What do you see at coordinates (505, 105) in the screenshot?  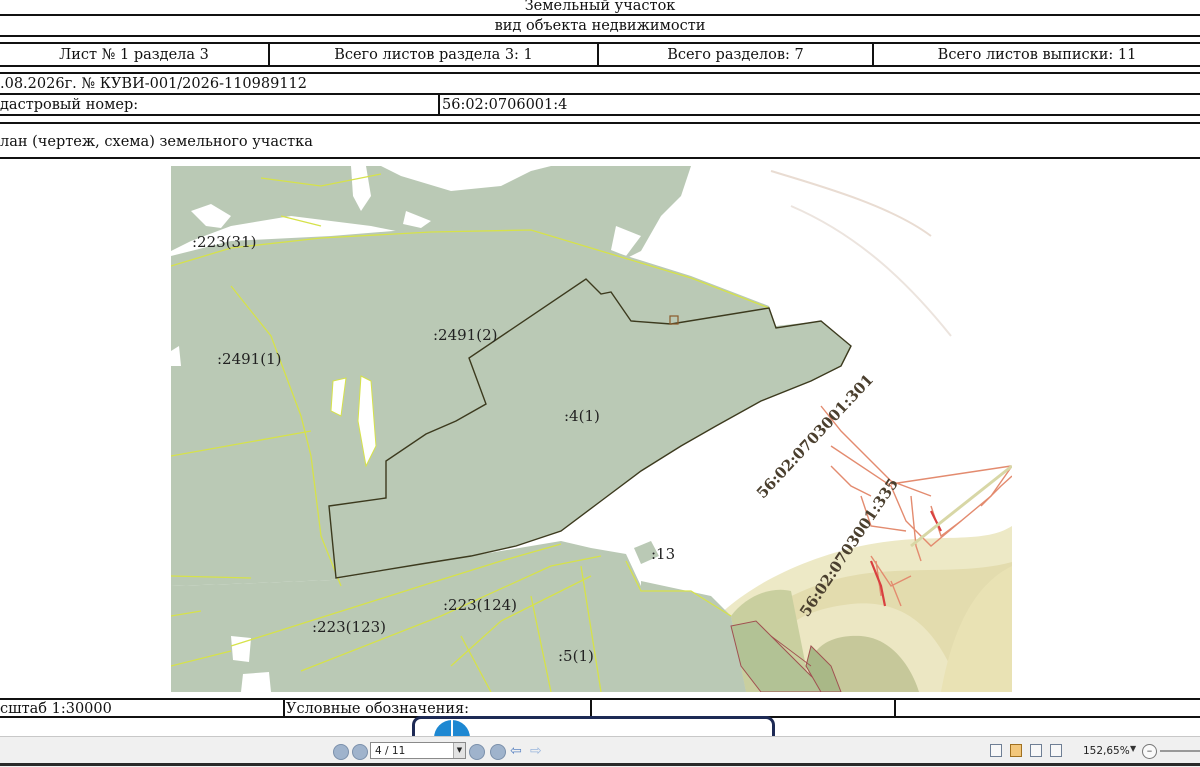 I see `cadastral-number: 56:02:0706001:4` at bounding box center [505, 105].